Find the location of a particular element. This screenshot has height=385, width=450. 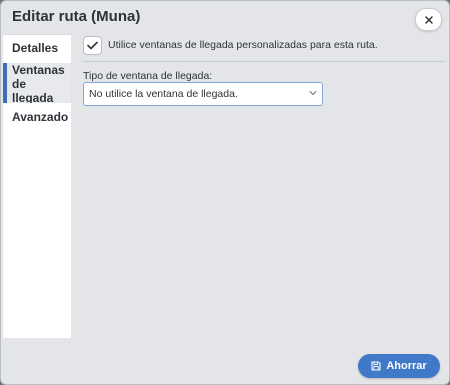

window-type-select: No utilice la ventana de llegada. is located at coordinates (203, 94).